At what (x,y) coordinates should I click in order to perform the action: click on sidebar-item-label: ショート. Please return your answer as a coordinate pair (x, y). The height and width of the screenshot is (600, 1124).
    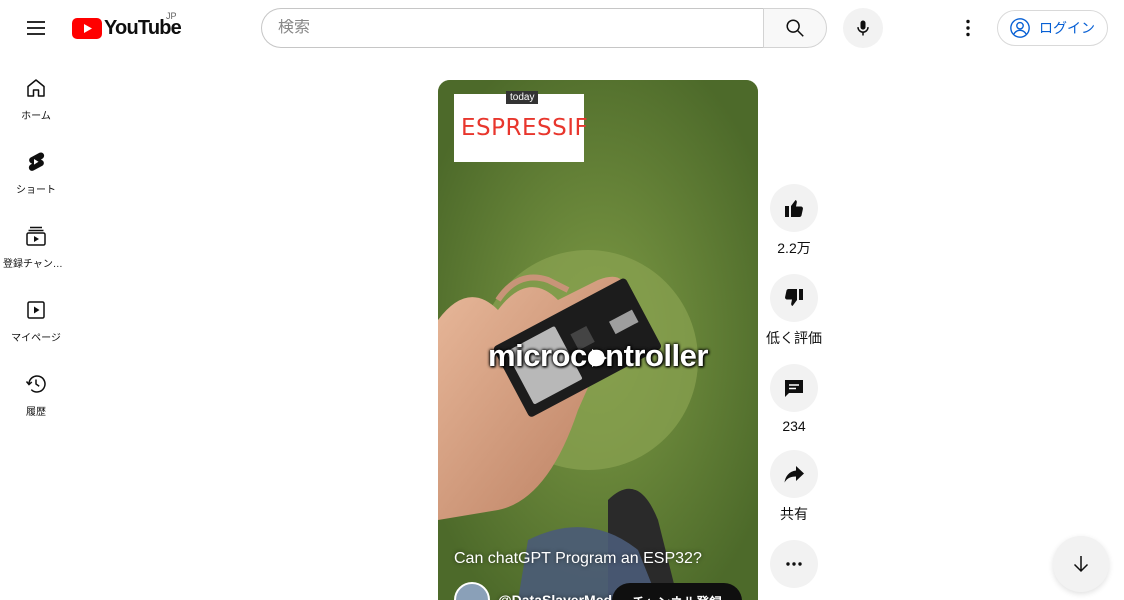
    Looking at the image, I should click on (36, 190).